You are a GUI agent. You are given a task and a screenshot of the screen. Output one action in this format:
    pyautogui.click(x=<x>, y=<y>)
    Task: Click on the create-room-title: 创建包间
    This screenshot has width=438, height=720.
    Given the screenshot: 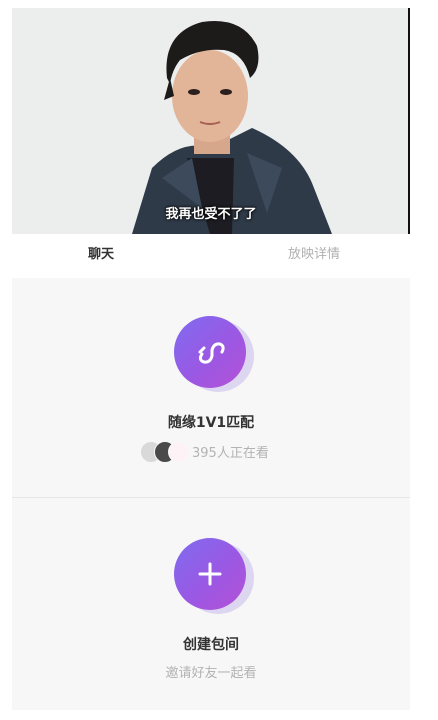 What is the action you would take?
    pyautogui.click(x=211, y=645)
    